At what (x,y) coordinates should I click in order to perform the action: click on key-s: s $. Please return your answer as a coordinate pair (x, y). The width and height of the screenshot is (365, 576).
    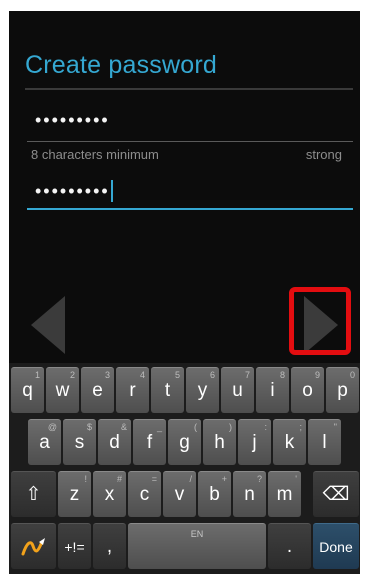
    Looking at the image, I should click on (79, 442).